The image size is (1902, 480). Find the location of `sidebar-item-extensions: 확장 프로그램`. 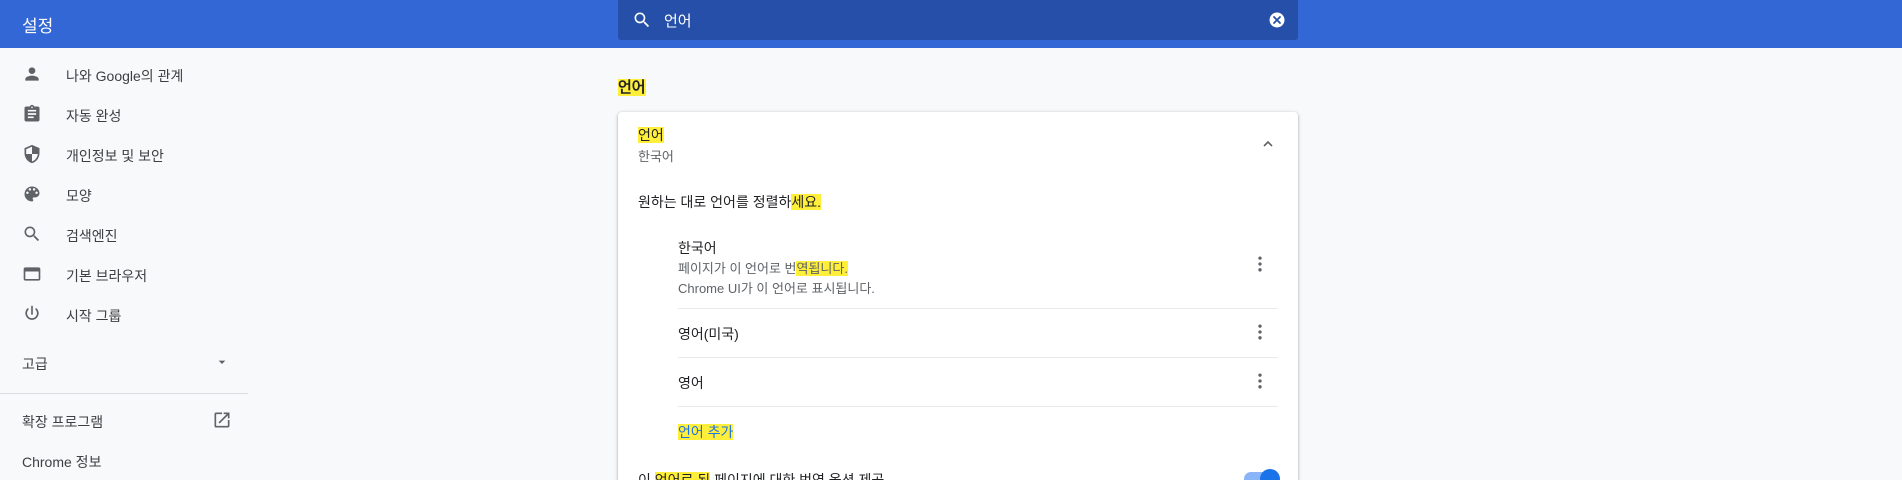

sidebar-item-extensions: 확장 프로그램 is located at coordinates (124, 420).